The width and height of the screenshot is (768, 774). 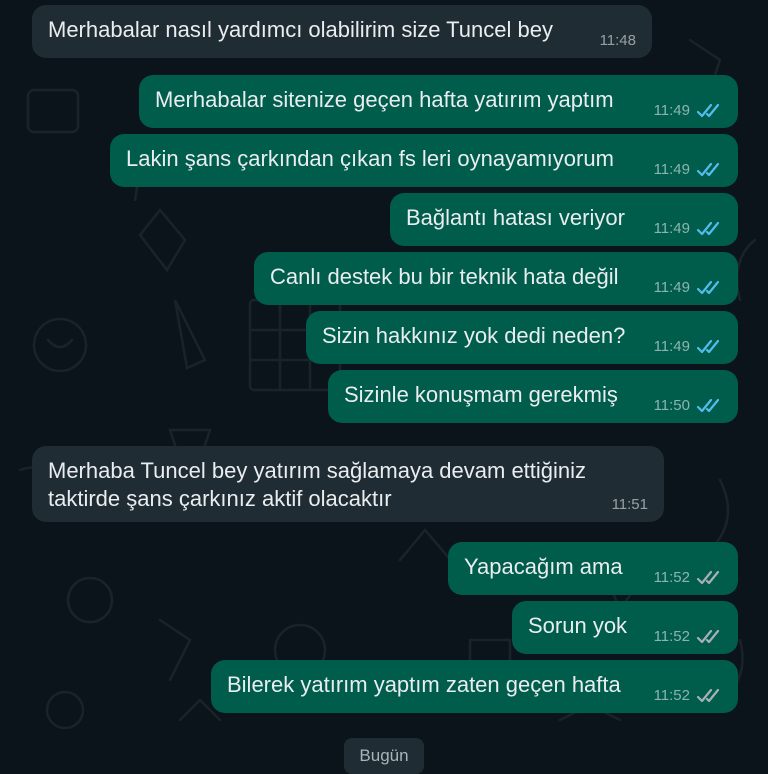 What do you see at coordinates (424, 684) in the screenshot?
I see `message-text: Bilerek yatırım yaptım zaten geçen hafta` at bounding box center [424, 684].